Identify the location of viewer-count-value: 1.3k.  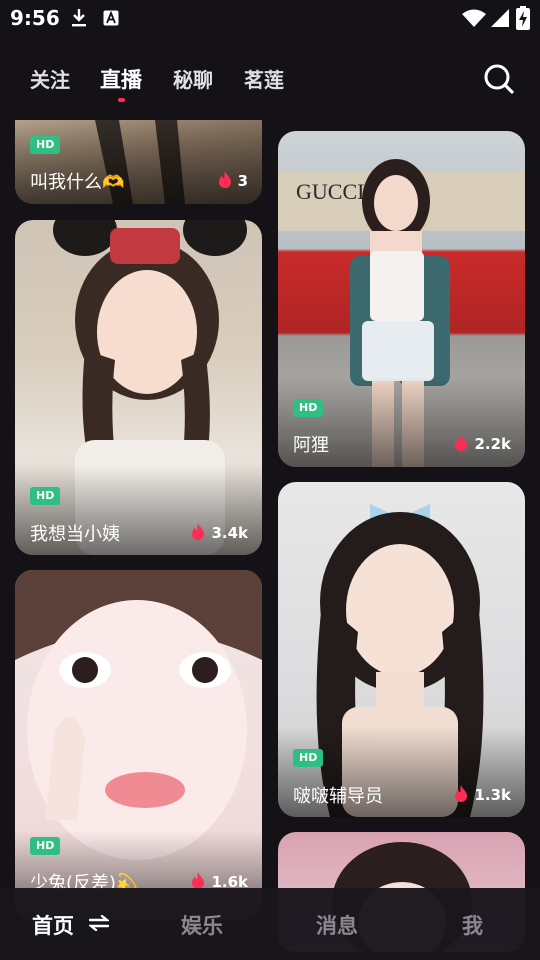
(492, 795).